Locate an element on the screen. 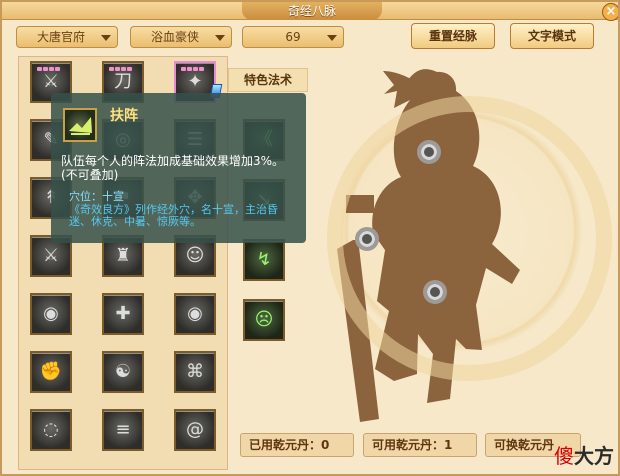 The width and height of the screenshot is (620, 476). level-dropdown-value: 69 is located at coordinates (293, 37).